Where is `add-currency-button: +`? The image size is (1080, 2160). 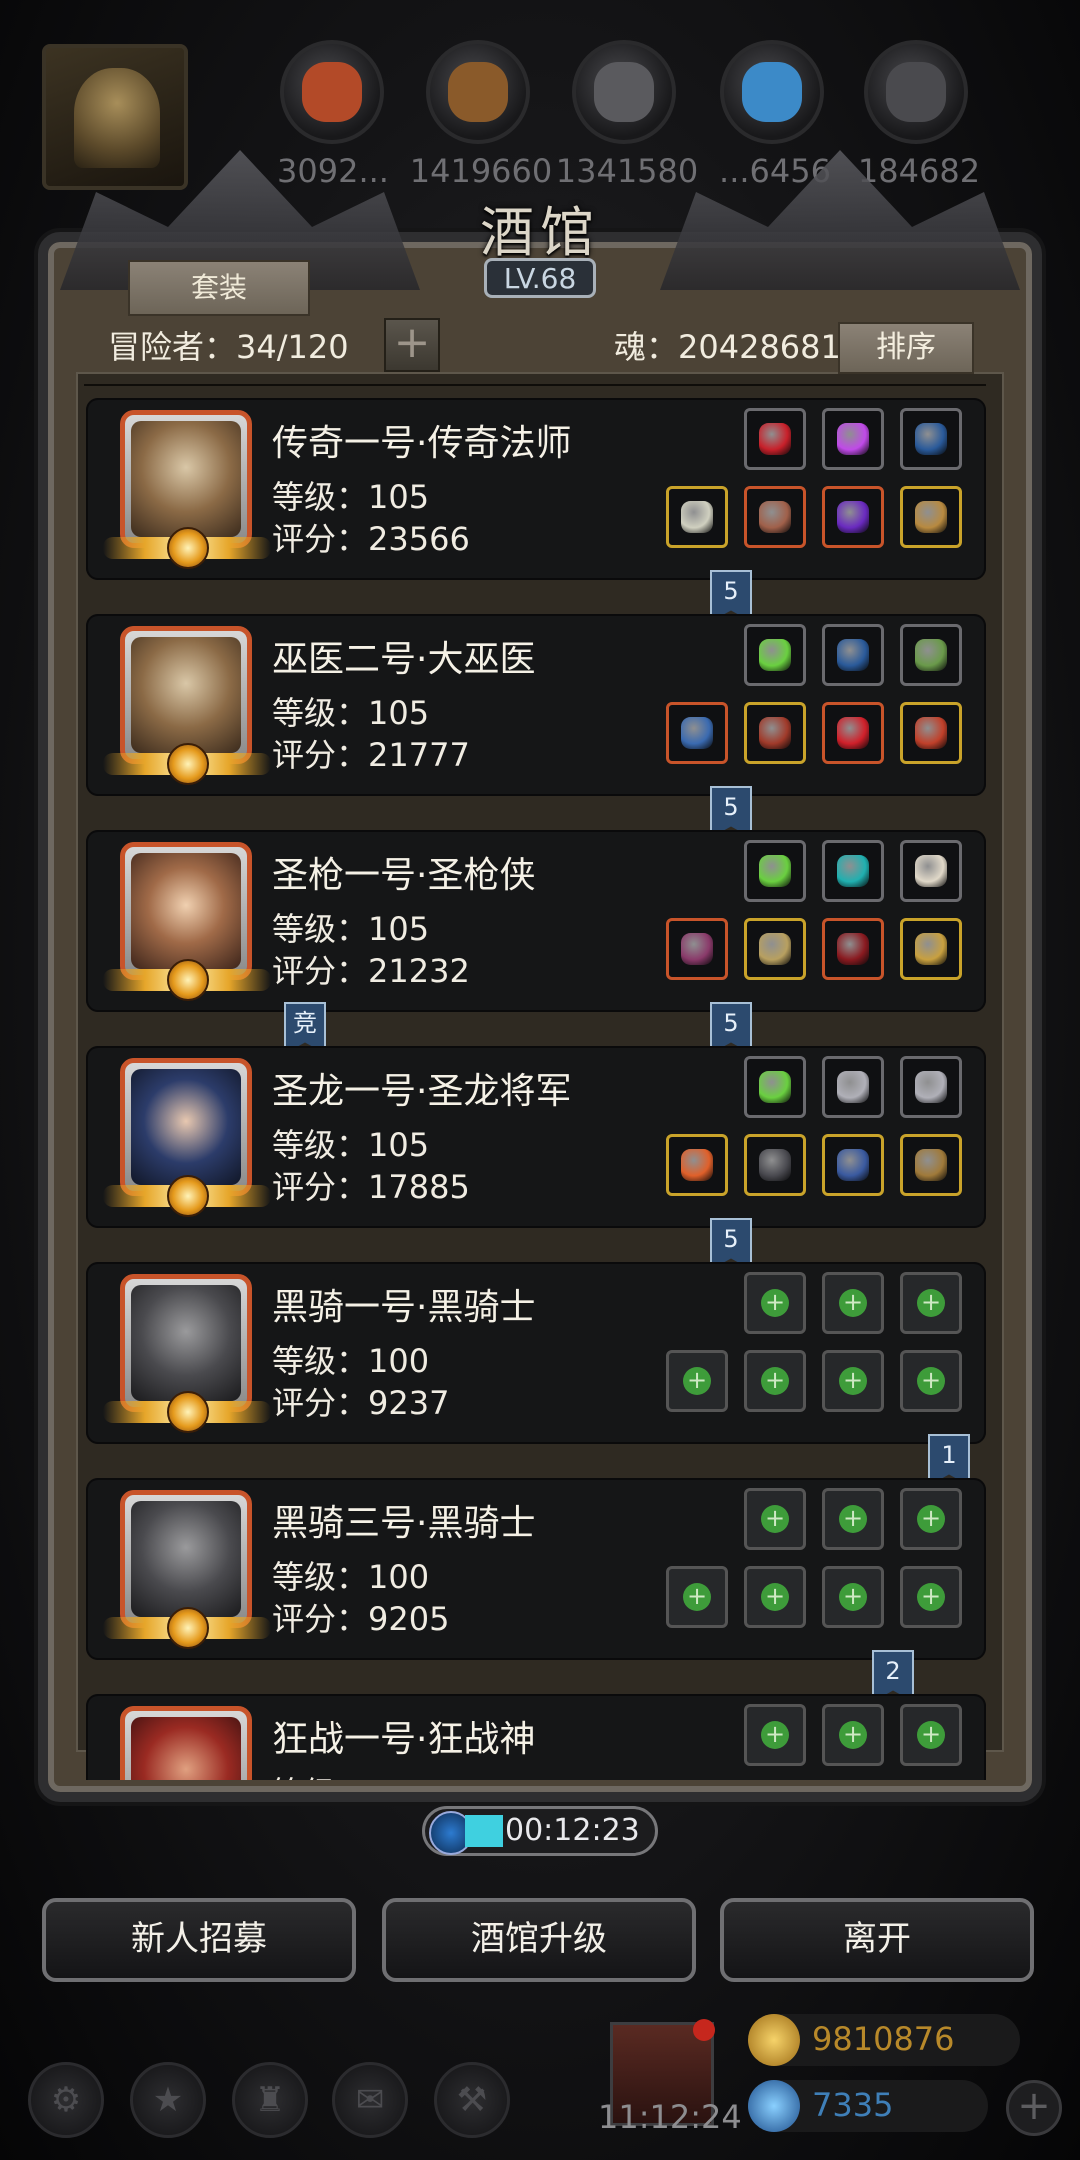 add-currency-button: + is located at coordinates (1034, 2108).